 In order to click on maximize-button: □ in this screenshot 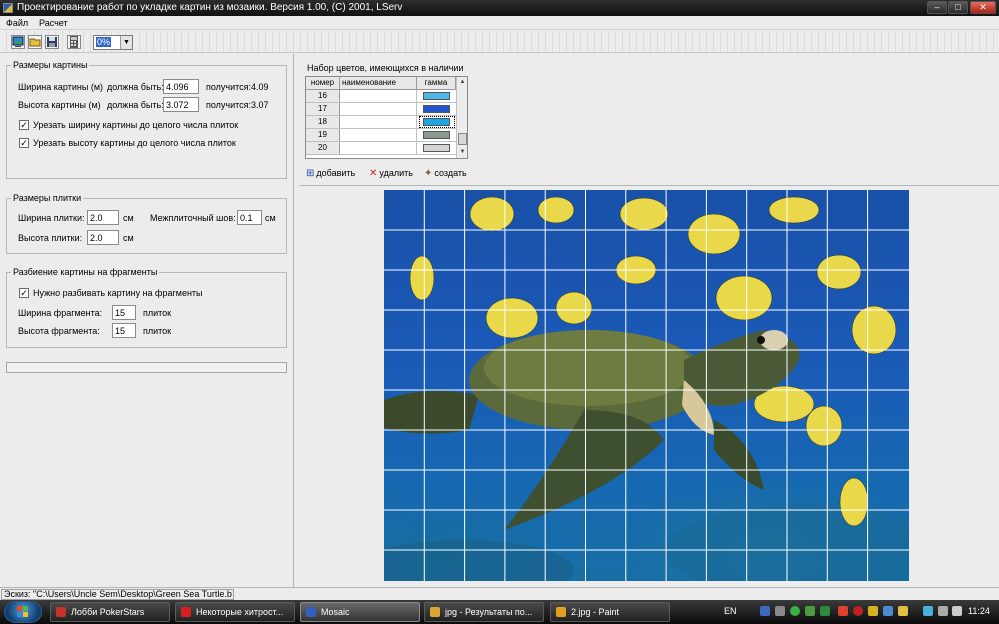, I will do `click(958, 7)`.